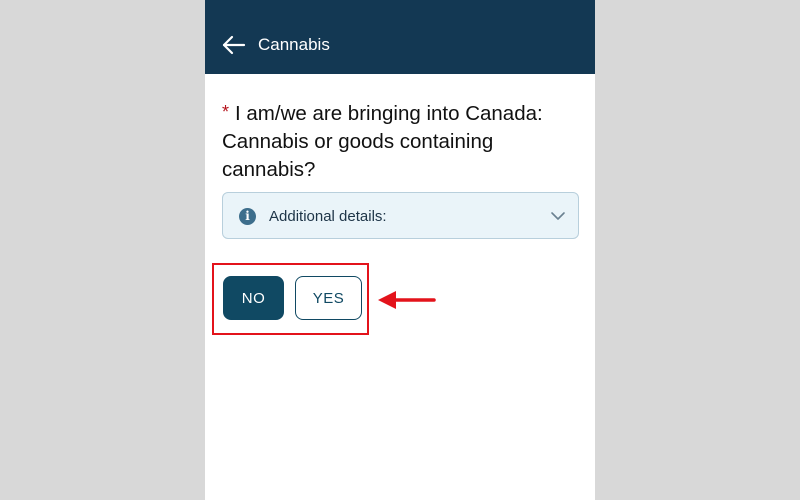 This screenshot has height=500, width=800. I want to click on chevron-down-icon, so click(558, 216).